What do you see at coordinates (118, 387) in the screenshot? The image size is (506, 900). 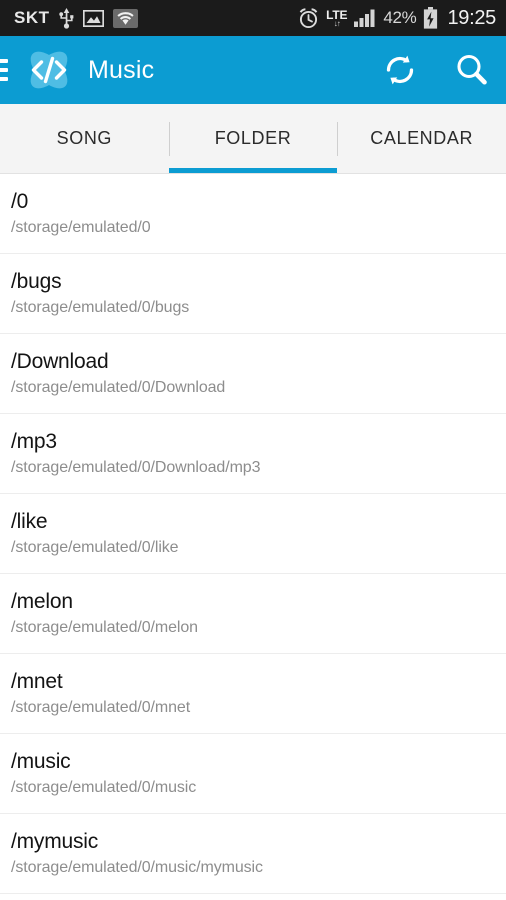 I see `folder-path: /storage/emulated/0/Download` at bounding box center [118, 387].